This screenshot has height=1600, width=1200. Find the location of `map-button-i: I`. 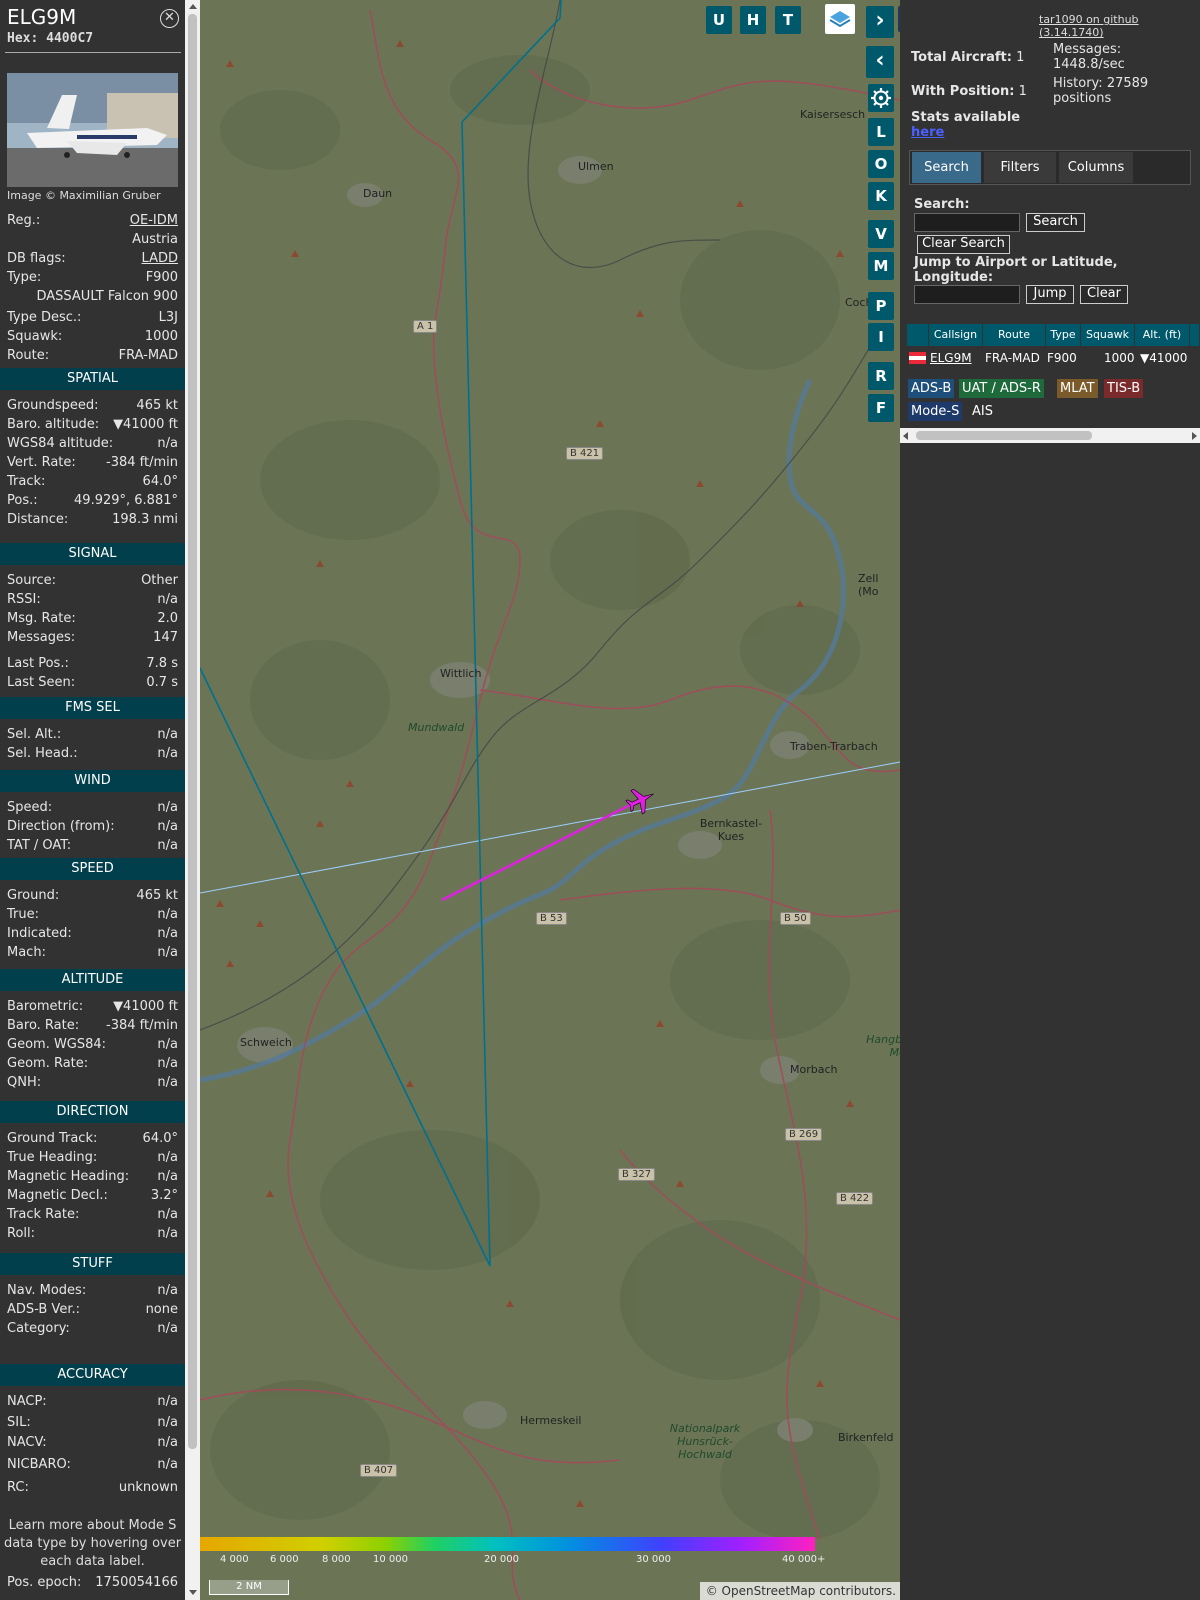

map-button-i: I is located at coordinates (881, 337).